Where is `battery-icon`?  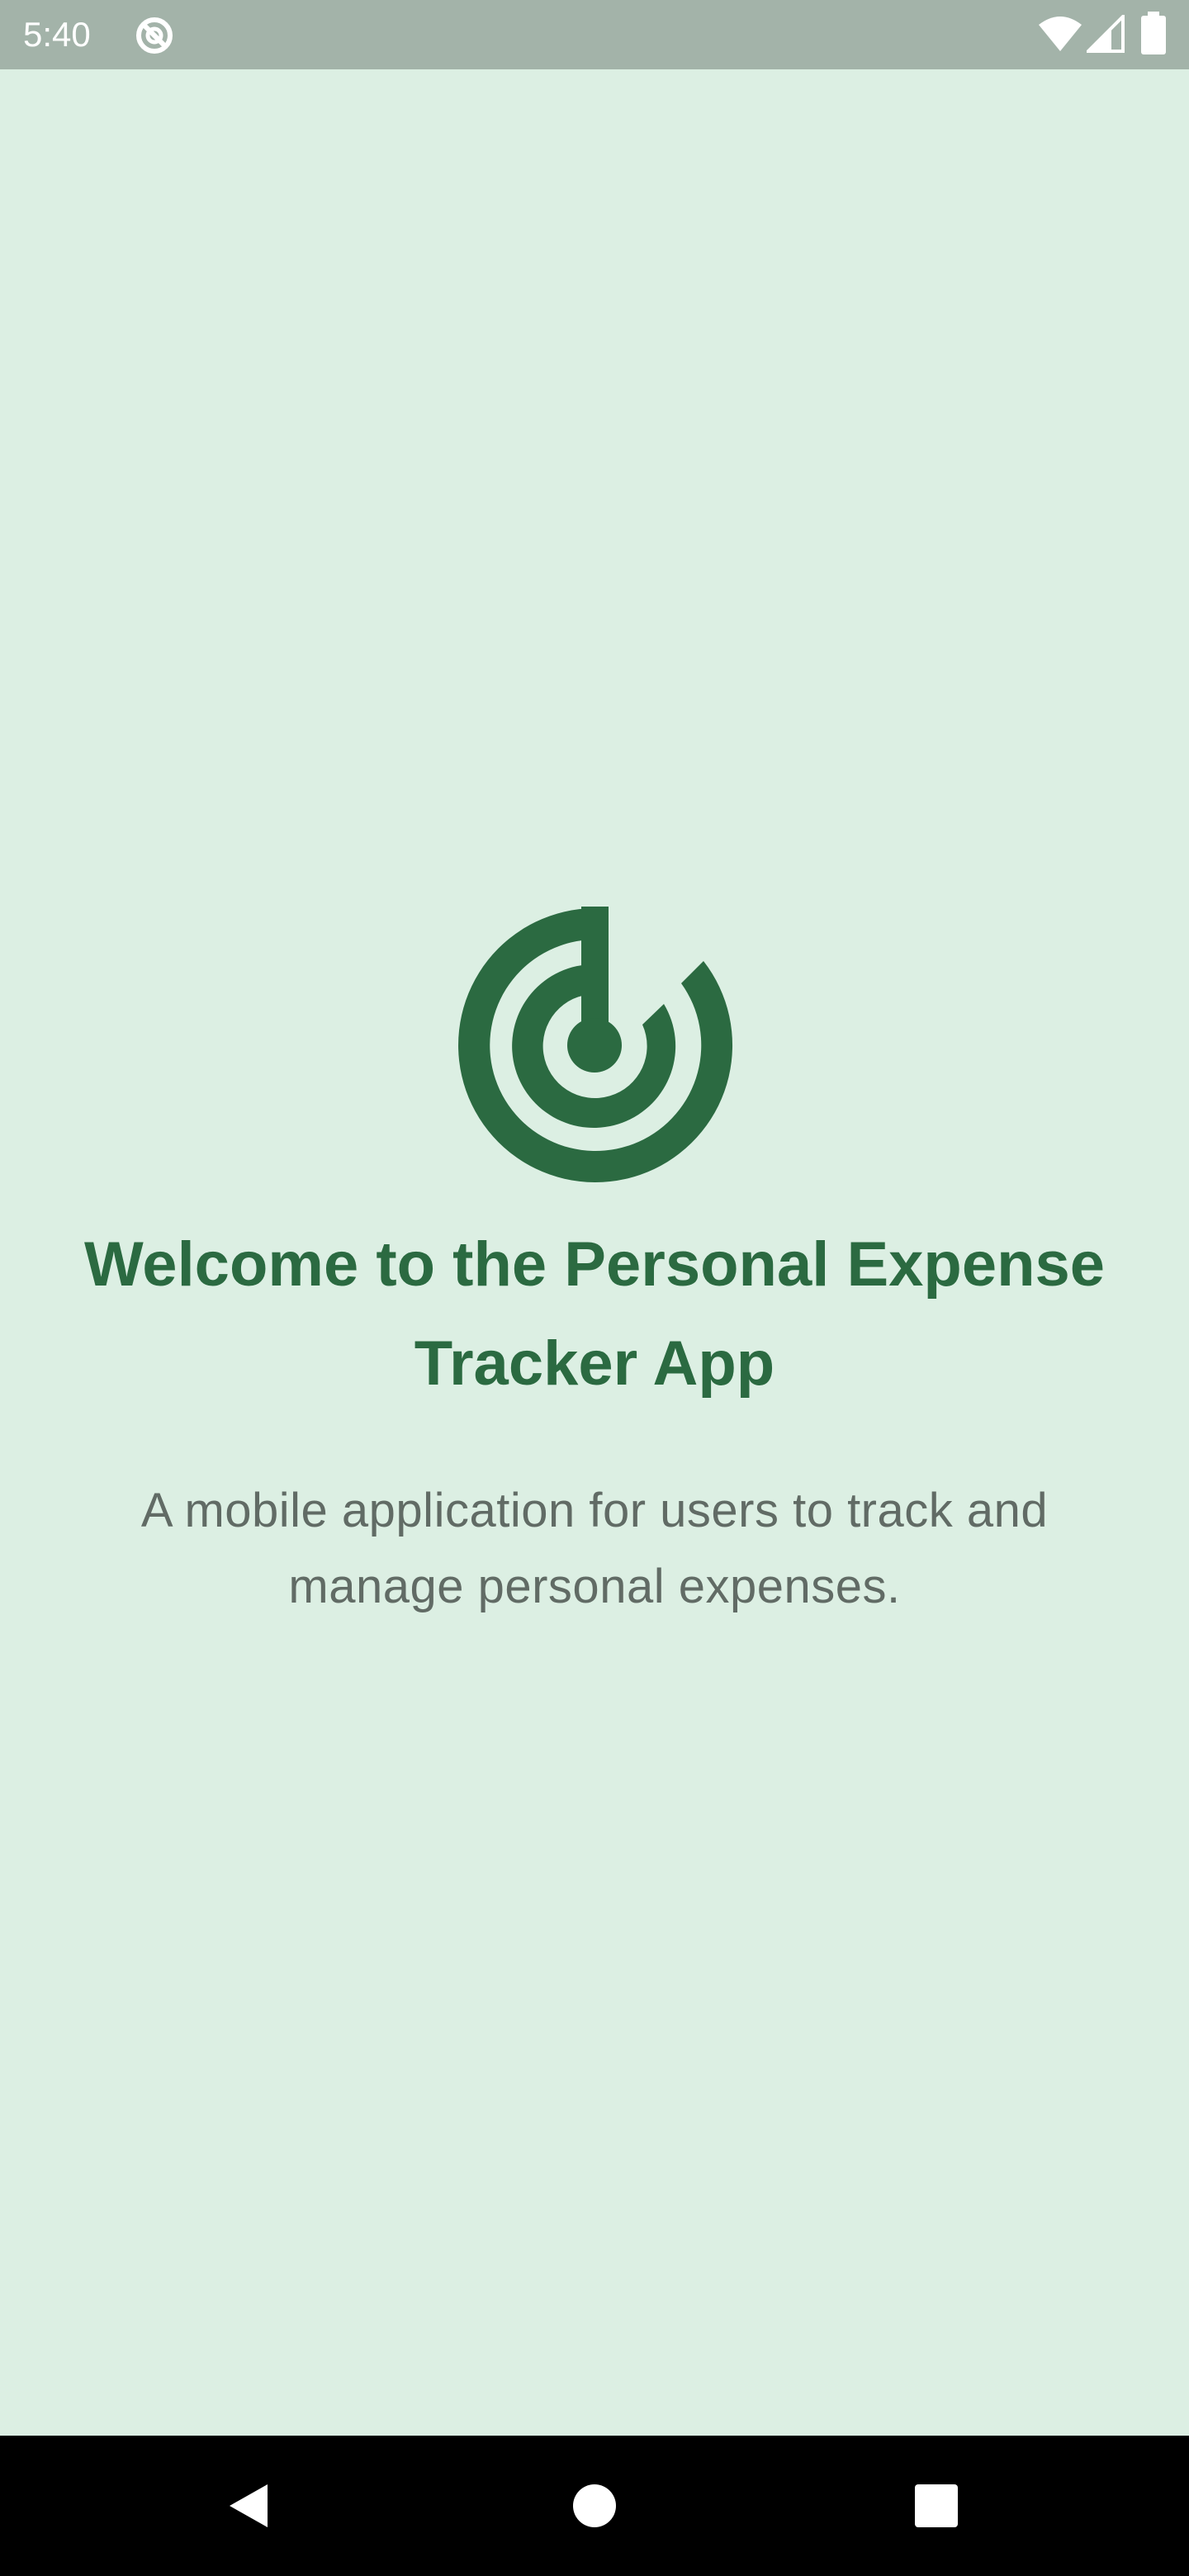 battery-icon is located at coordinates (1153, 33).